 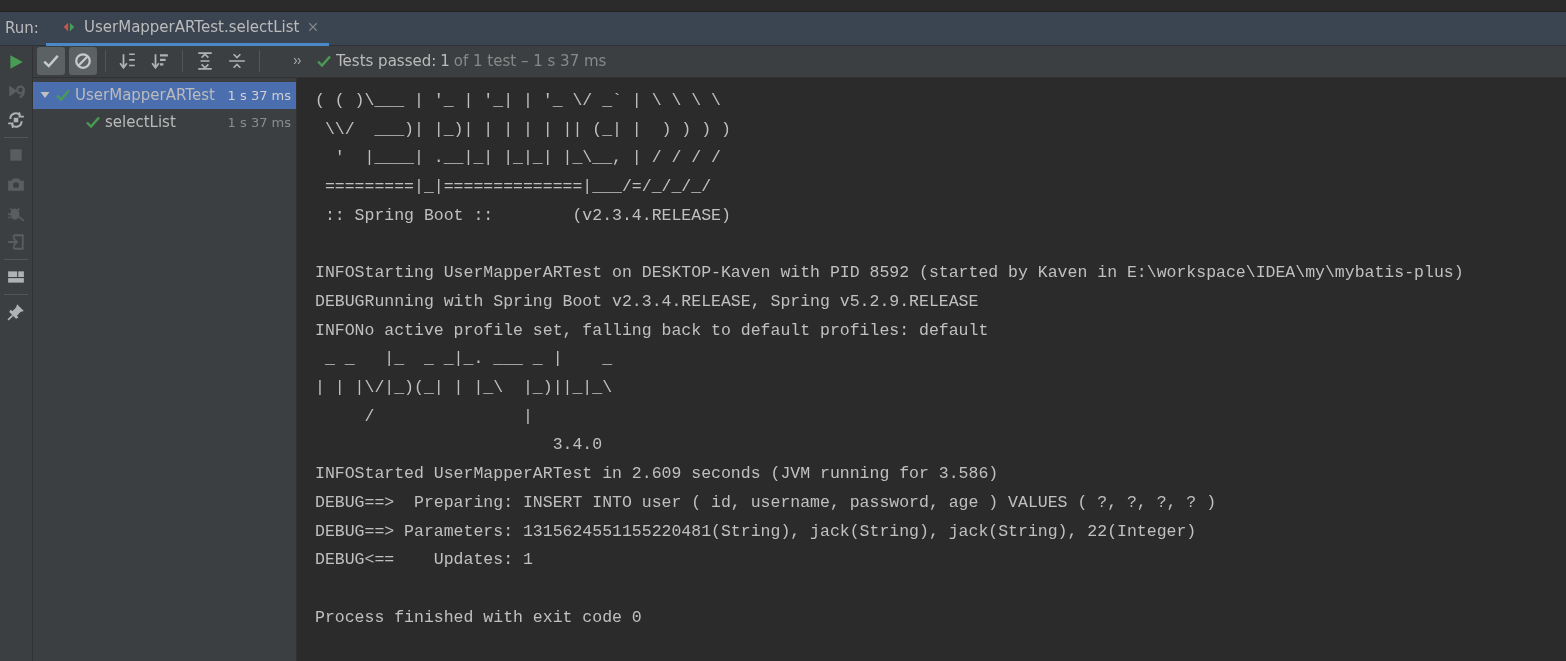 I want to click on console-line: ( ( )\___ | '_ | '_| | '_ \/ _` | \ \ \ \, so click(x=518, y=101).